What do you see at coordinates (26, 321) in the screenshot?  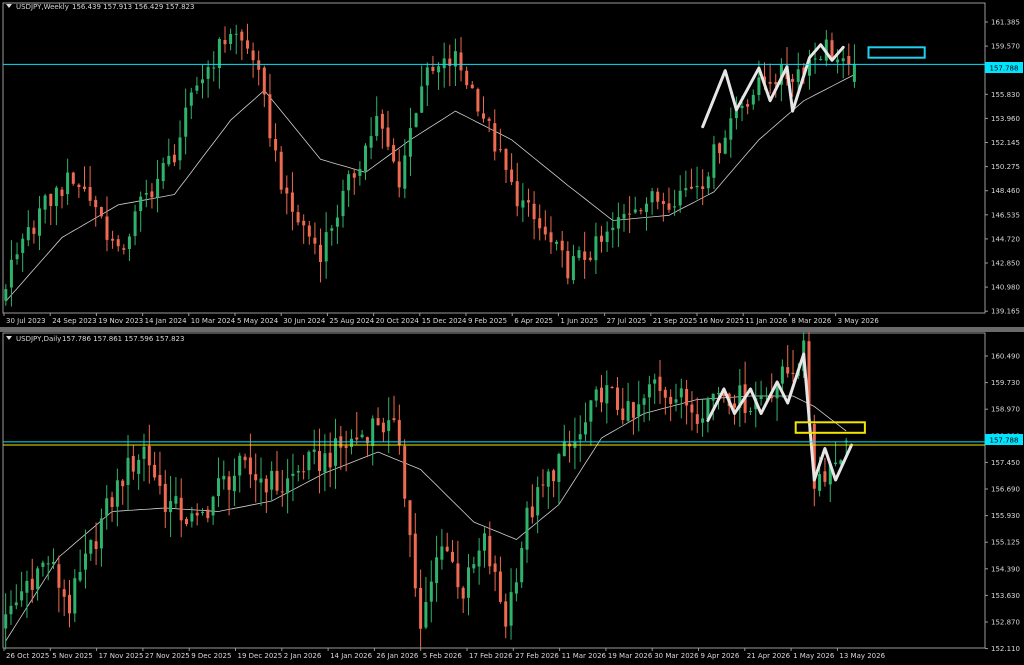 I see `x-tick-label: 30 Jul 2023` at bounding box center [26, 321].